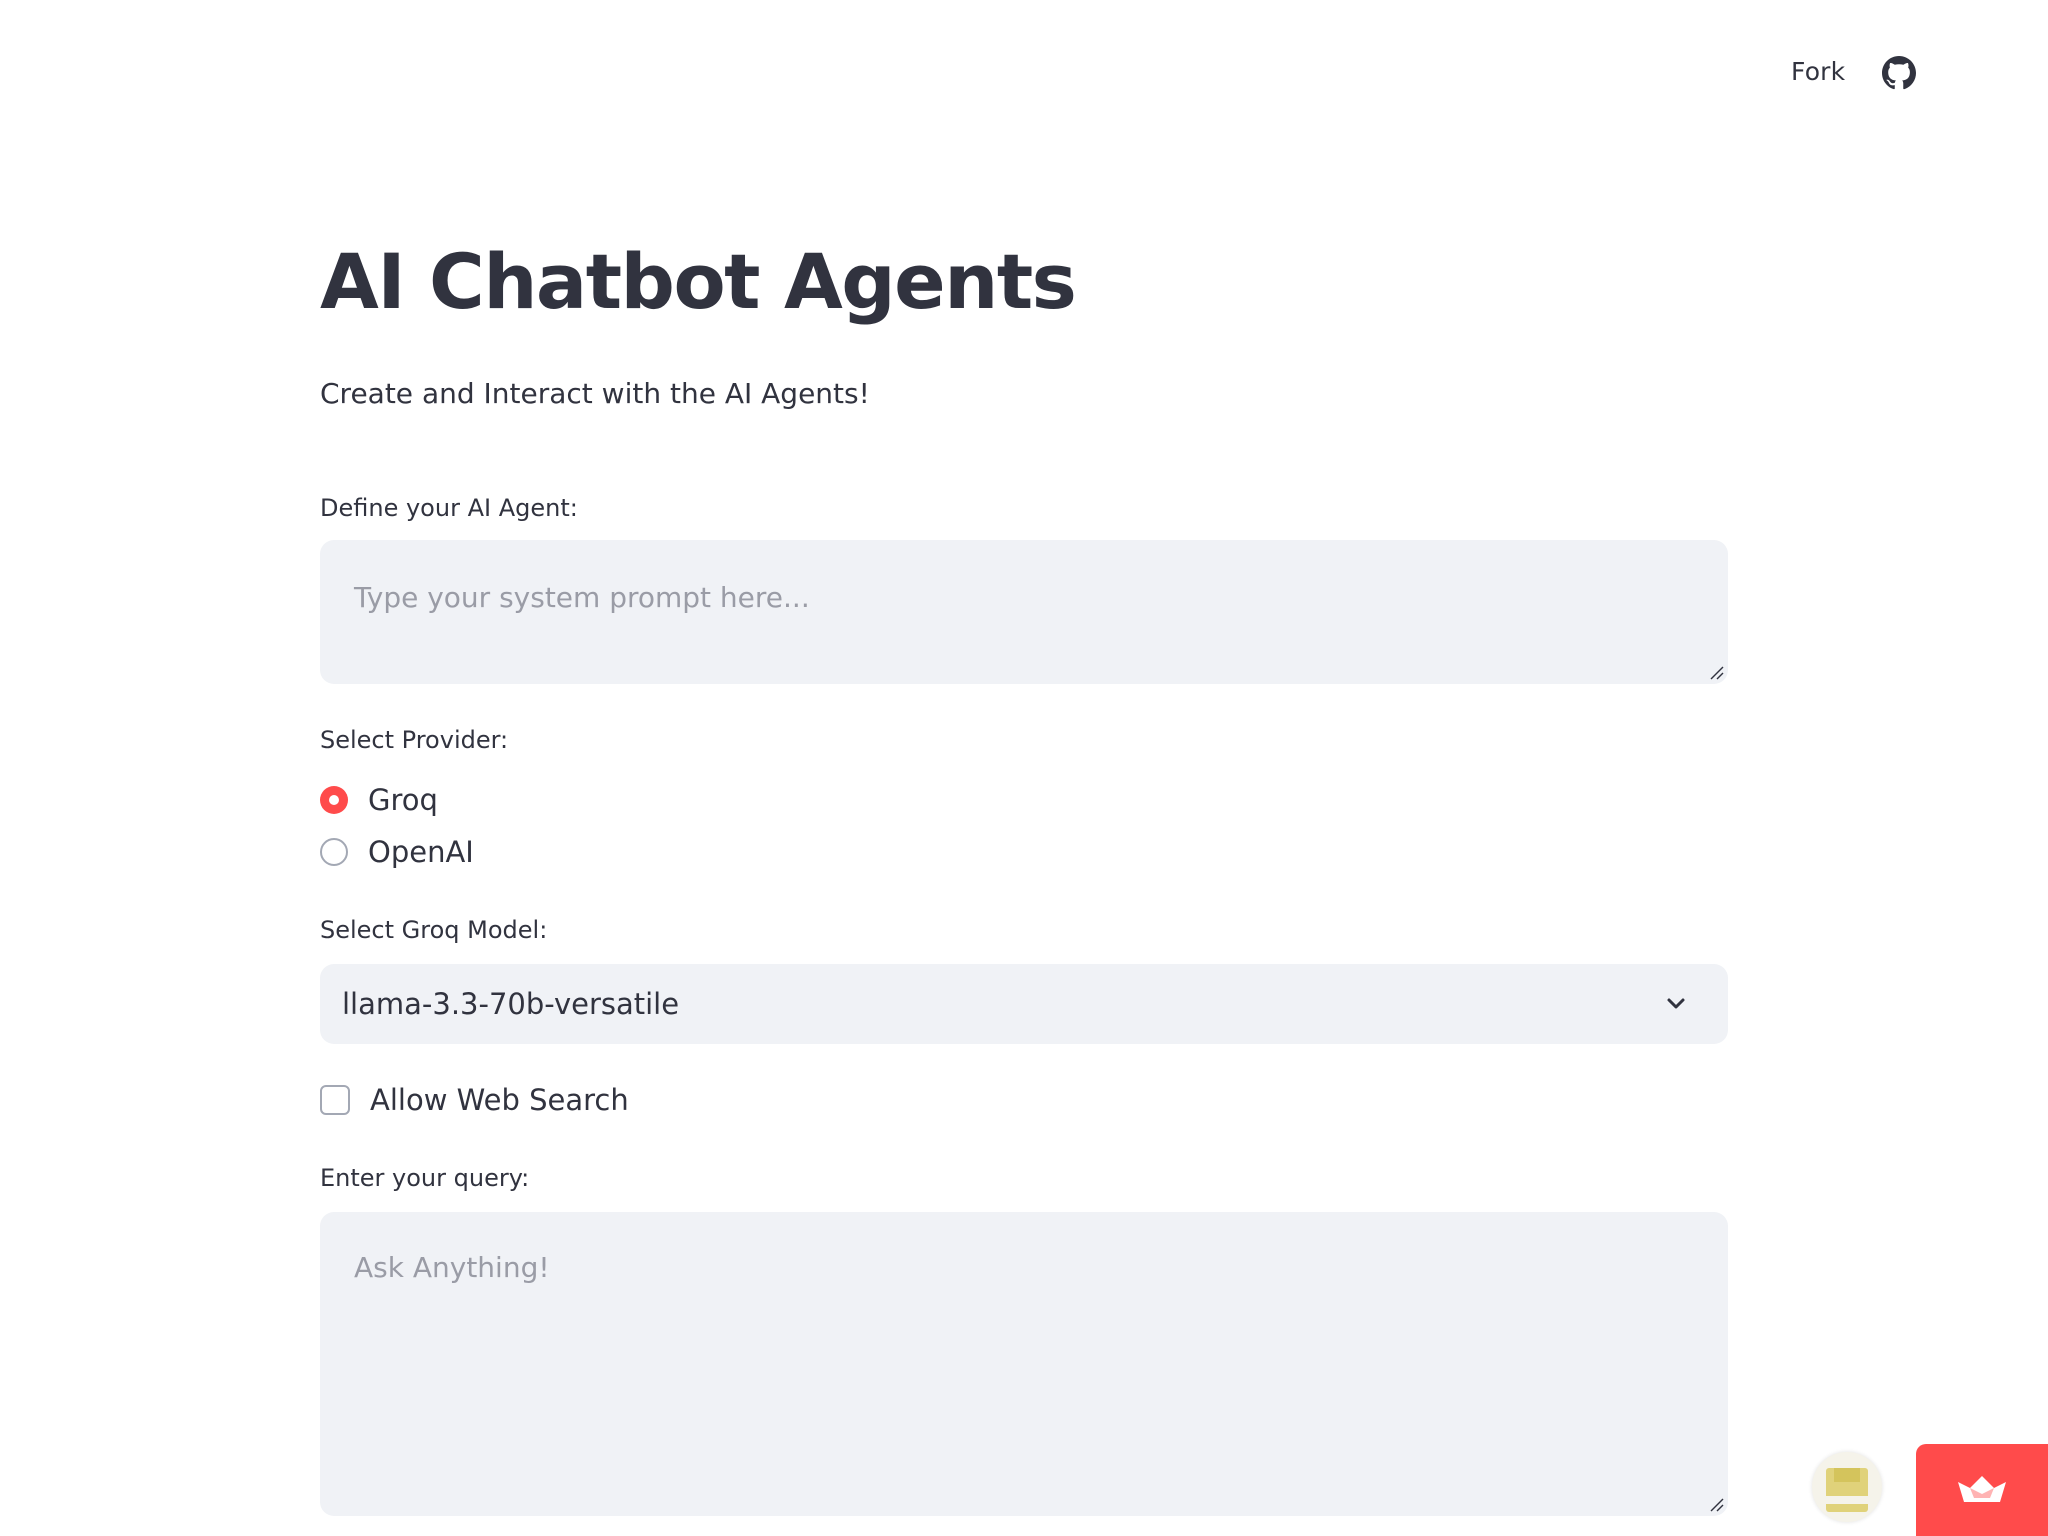  I want to click on radio-option-groq: Groq, so click(379, 800).